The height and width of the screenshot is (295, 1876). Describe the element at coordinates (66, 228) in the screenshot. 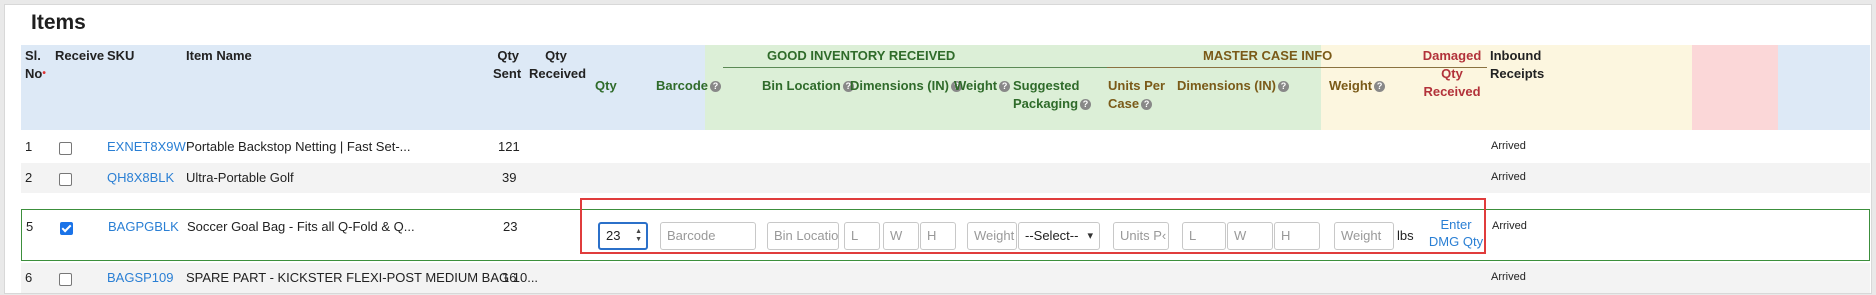

I see `receive-checkbox-checked` at that location.